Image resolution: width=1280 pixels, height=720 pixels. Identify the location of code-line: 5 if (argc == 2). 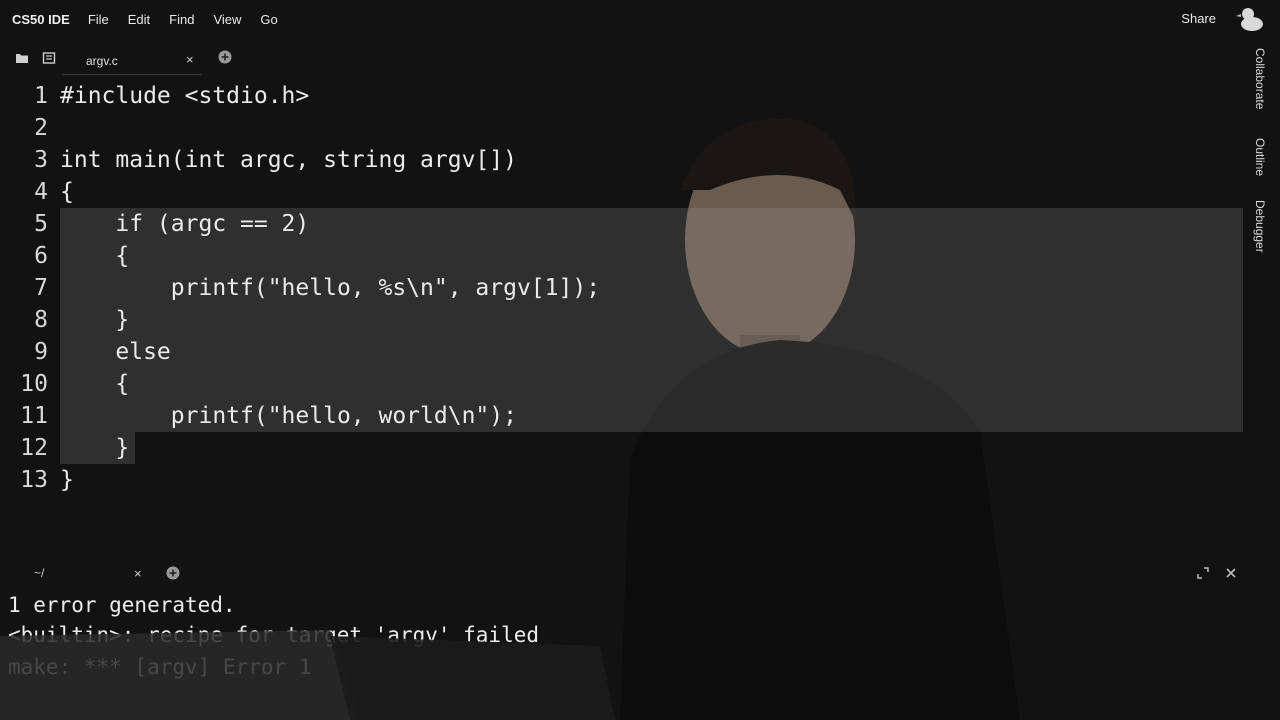
(154, 224).